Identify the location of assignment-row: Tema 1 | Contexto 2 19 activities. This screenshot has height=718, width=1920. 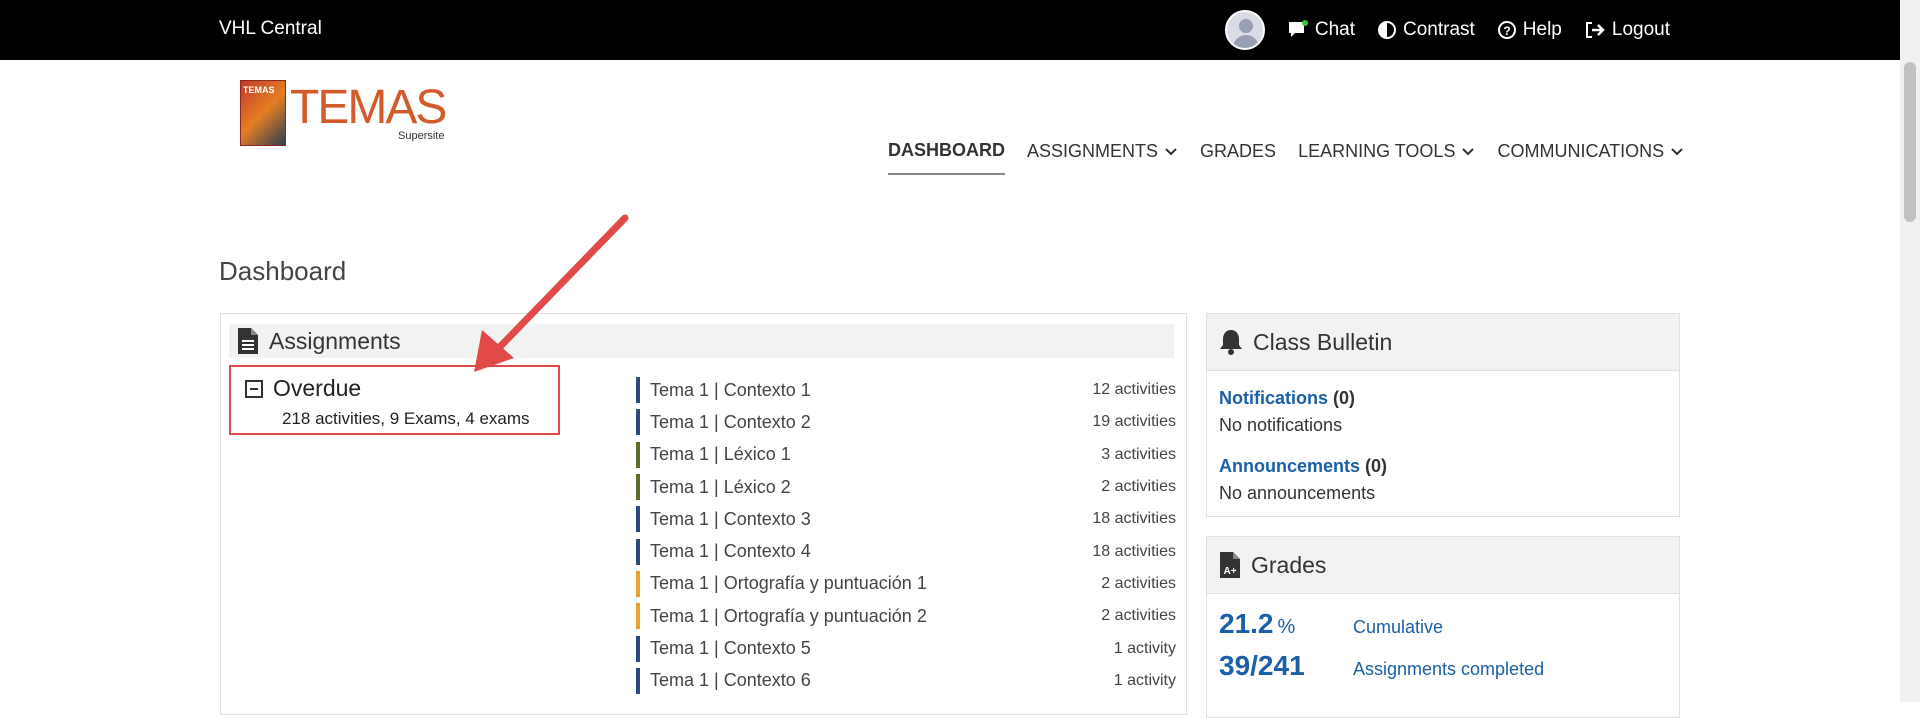
(906, 422).